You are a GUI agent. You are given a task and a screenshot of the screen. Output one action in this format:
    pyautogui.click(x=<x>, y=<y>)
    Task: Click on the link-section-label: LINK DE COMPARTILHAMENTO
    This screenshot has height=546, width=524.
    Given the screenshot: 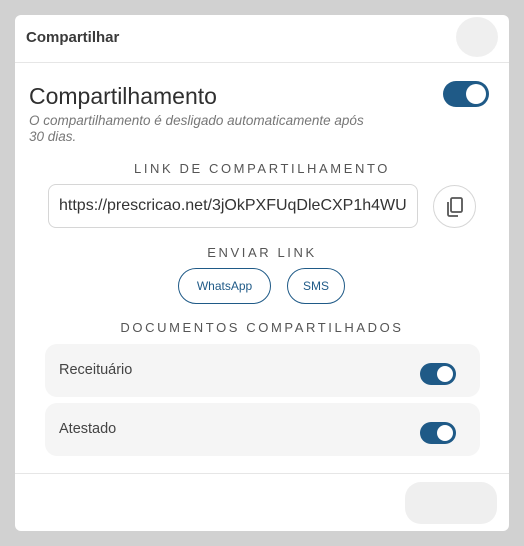 What is the action you would take?
    pyautogui.click(x=262, y=168)
    